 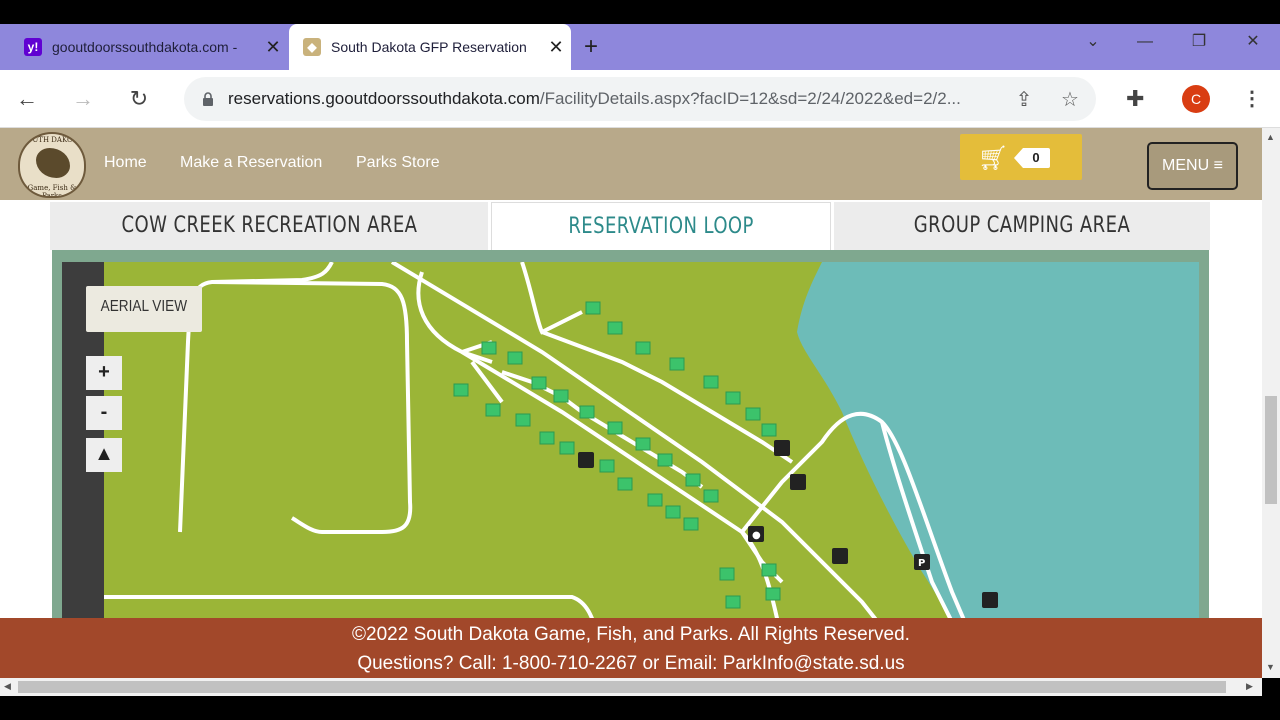 What do you see at coordinates (139, 99) in the screenshot?
I see `reload-icon: ↻` at bounding box center [139, 99].